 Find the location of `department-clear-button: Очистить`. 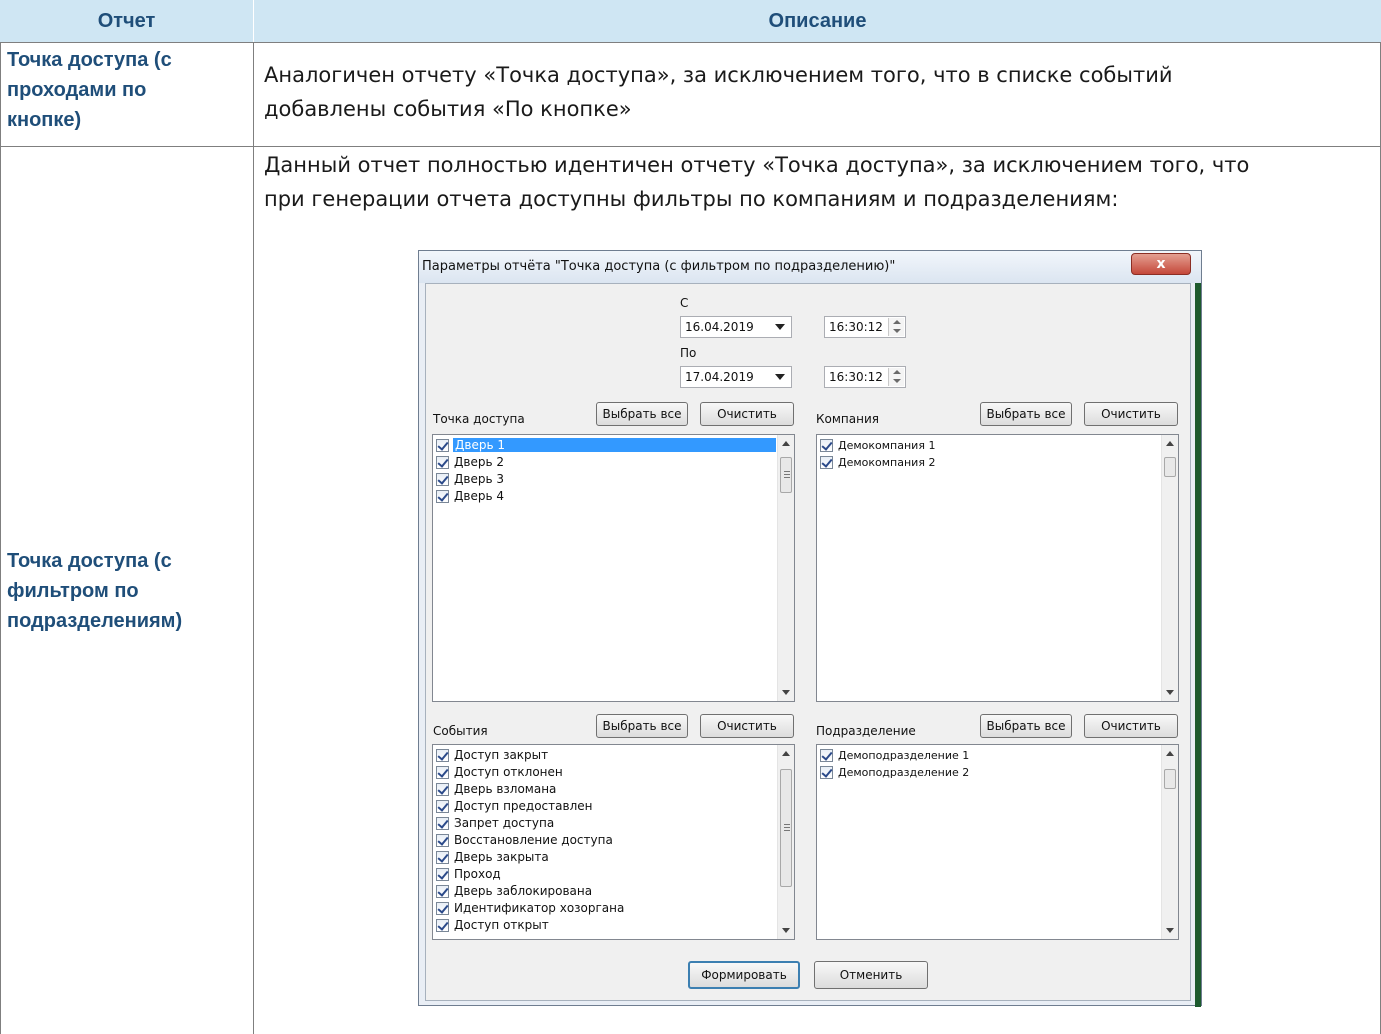

department-clear-button: Очистить is located at coordinates (1131, 726).